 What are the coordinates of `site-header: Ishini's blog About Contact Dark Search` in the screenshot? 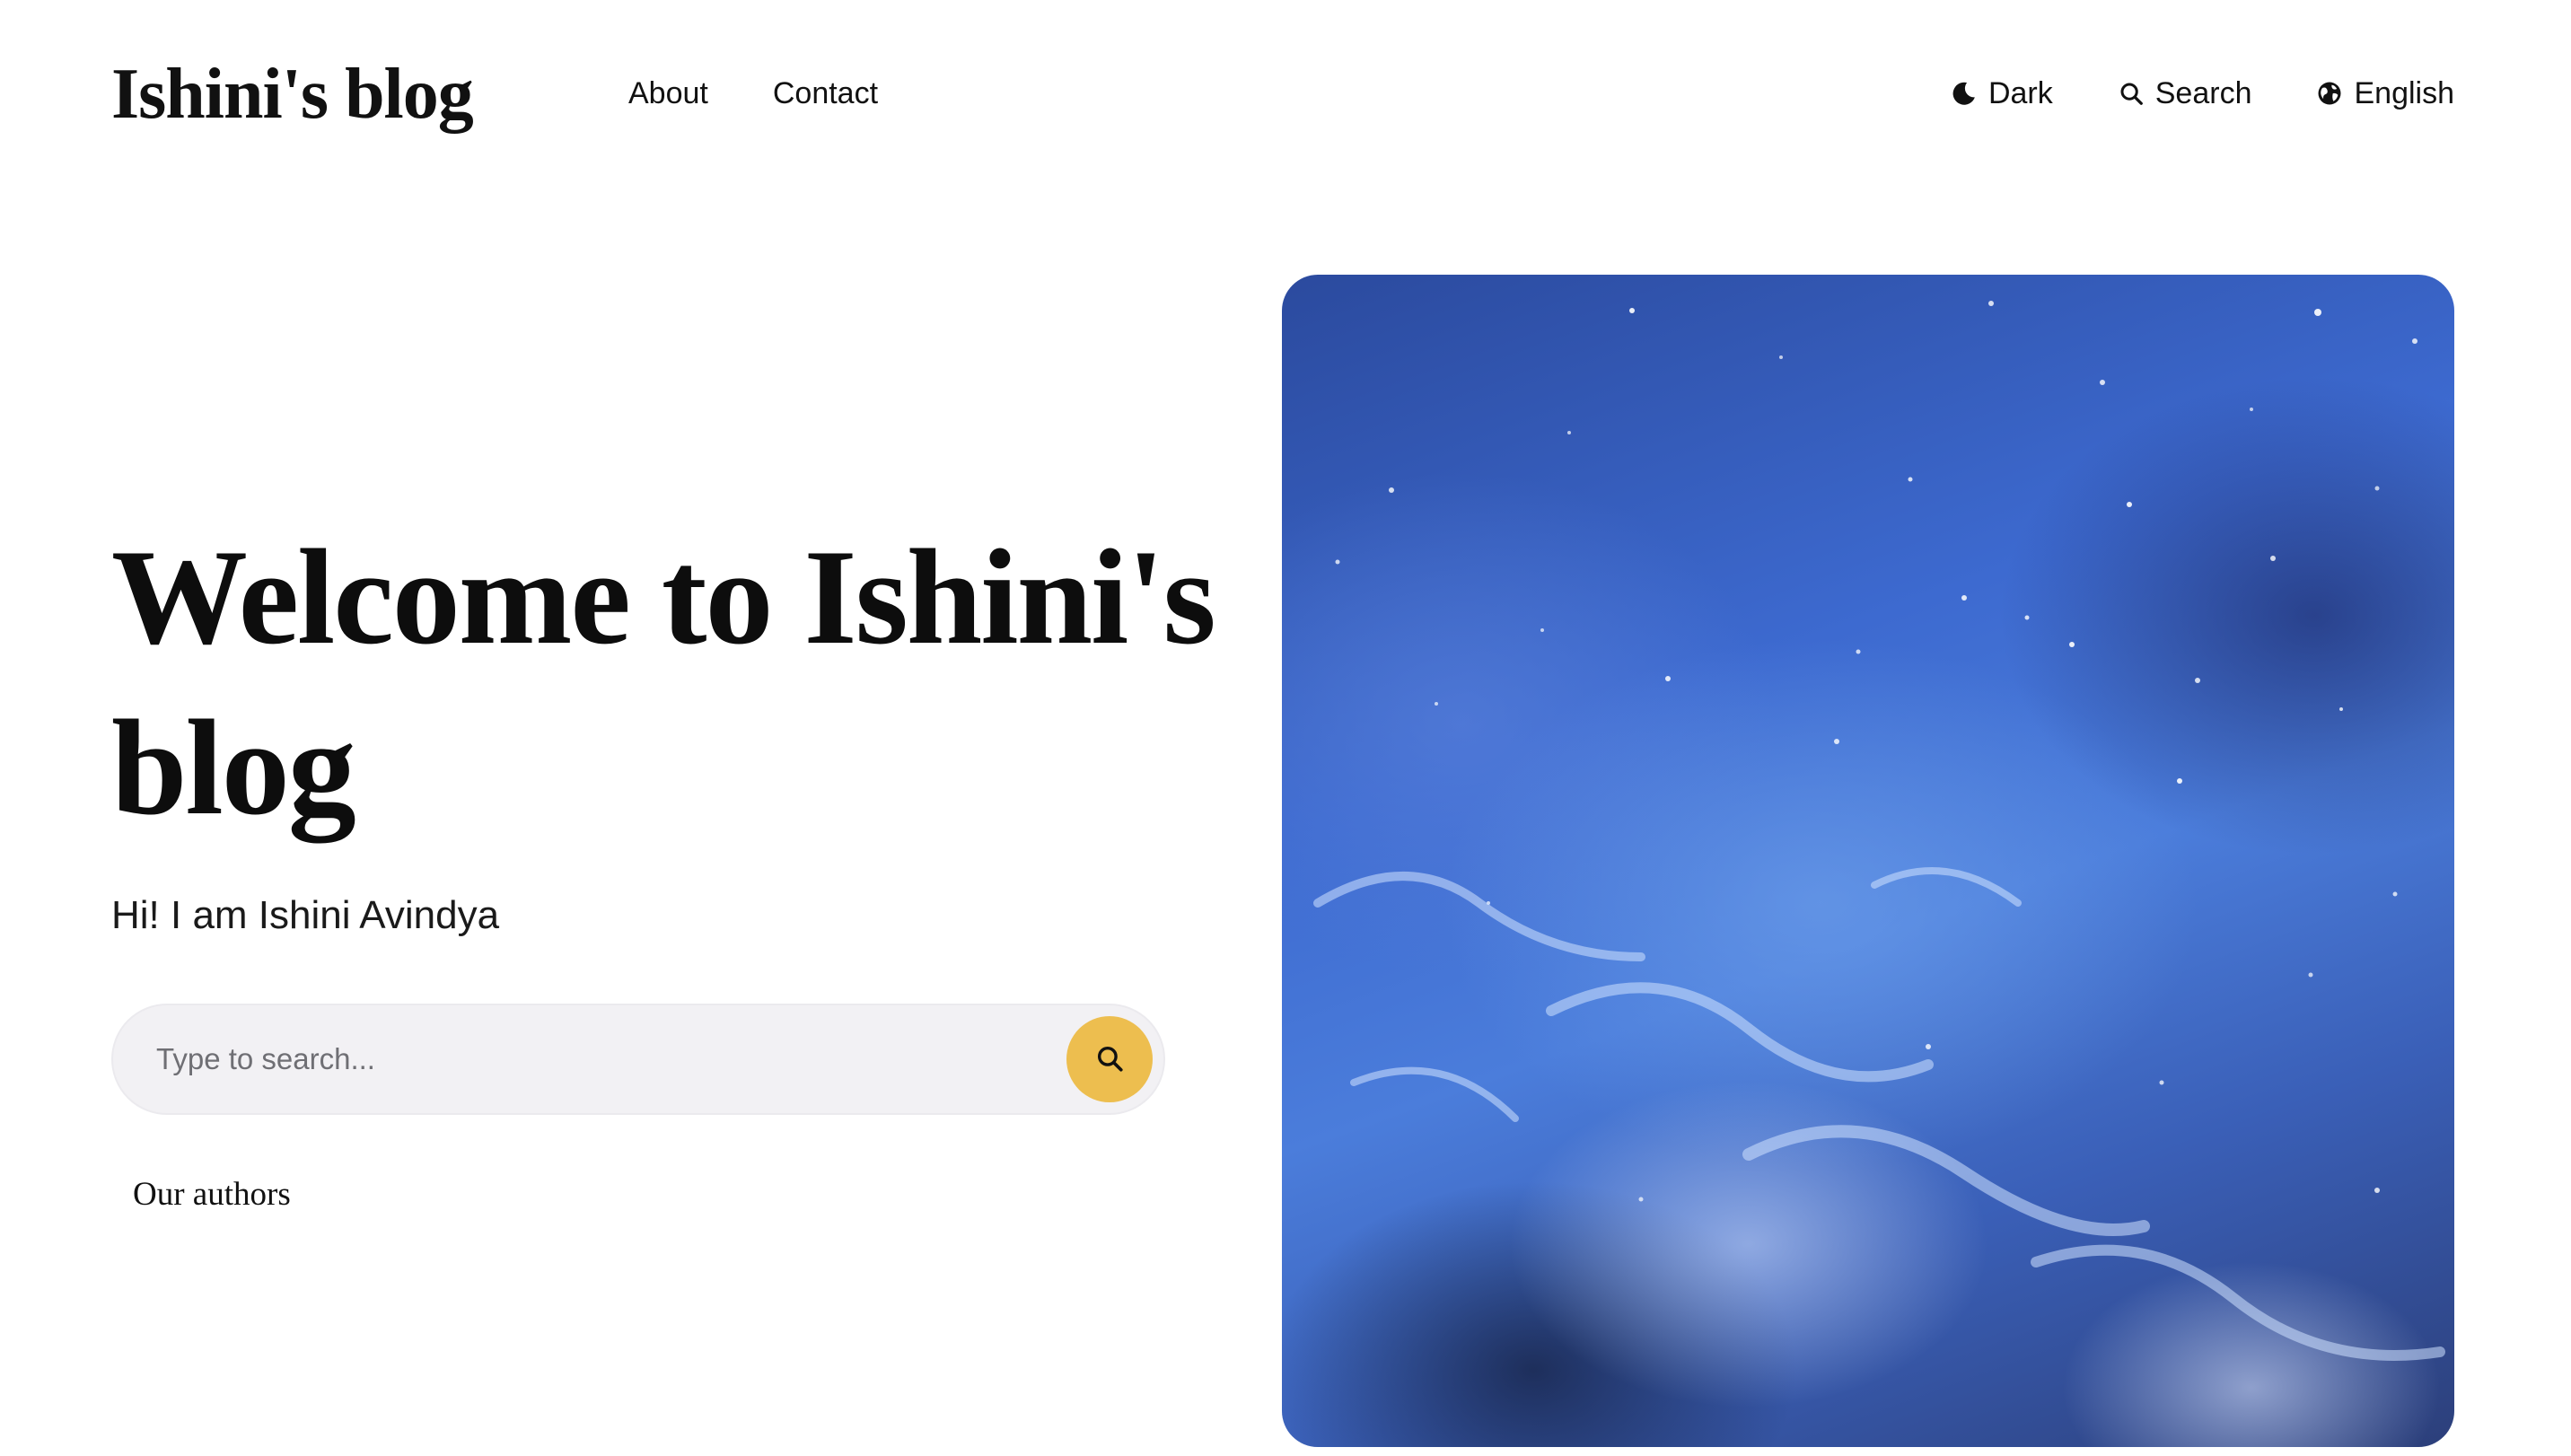 It's located at (1285, 94).